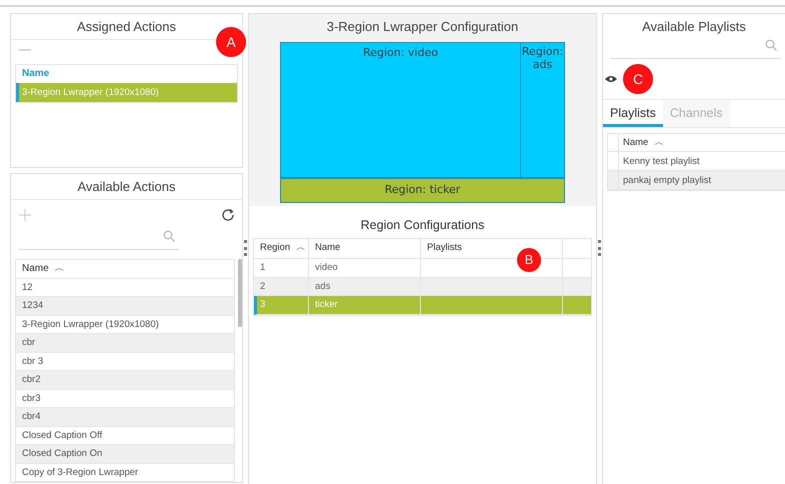  What do you see at coordinates (638, 79) in the screenshot?
I see `callout-badge: C` at bounding box center [638, 79].